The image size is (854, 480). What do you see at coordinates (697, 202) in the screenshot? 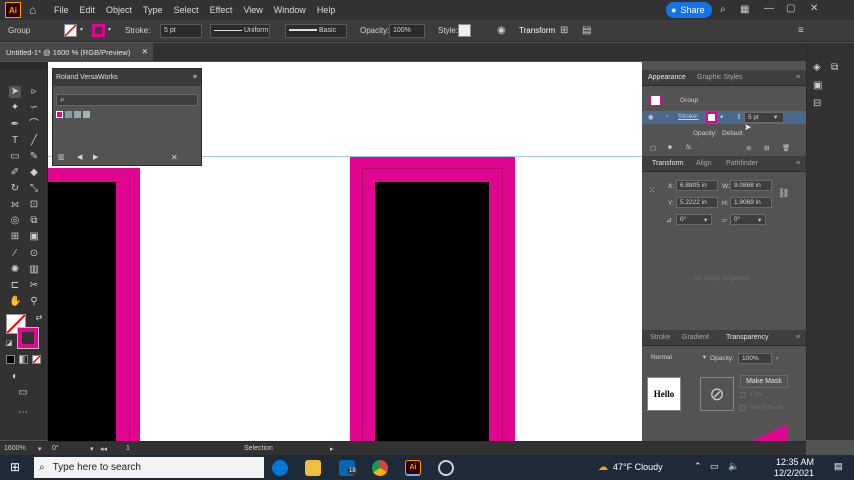
I see `y-field: 5.2222 in` at bounding box center [697, 202].